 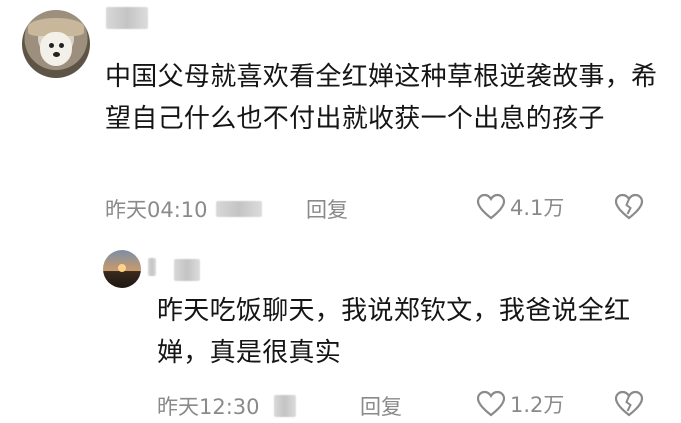 What do you see at coordinates (208, 407) in the screenshot?
I see `reply-timestamp: 昨天12:30` at bounding box center [208, 407].